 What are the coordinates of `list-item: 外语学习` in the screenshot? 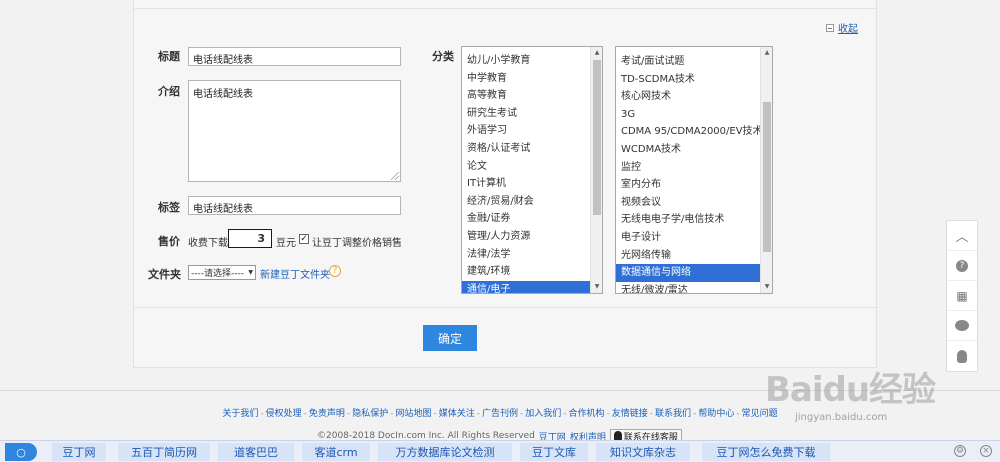 It's located at (526, 131).